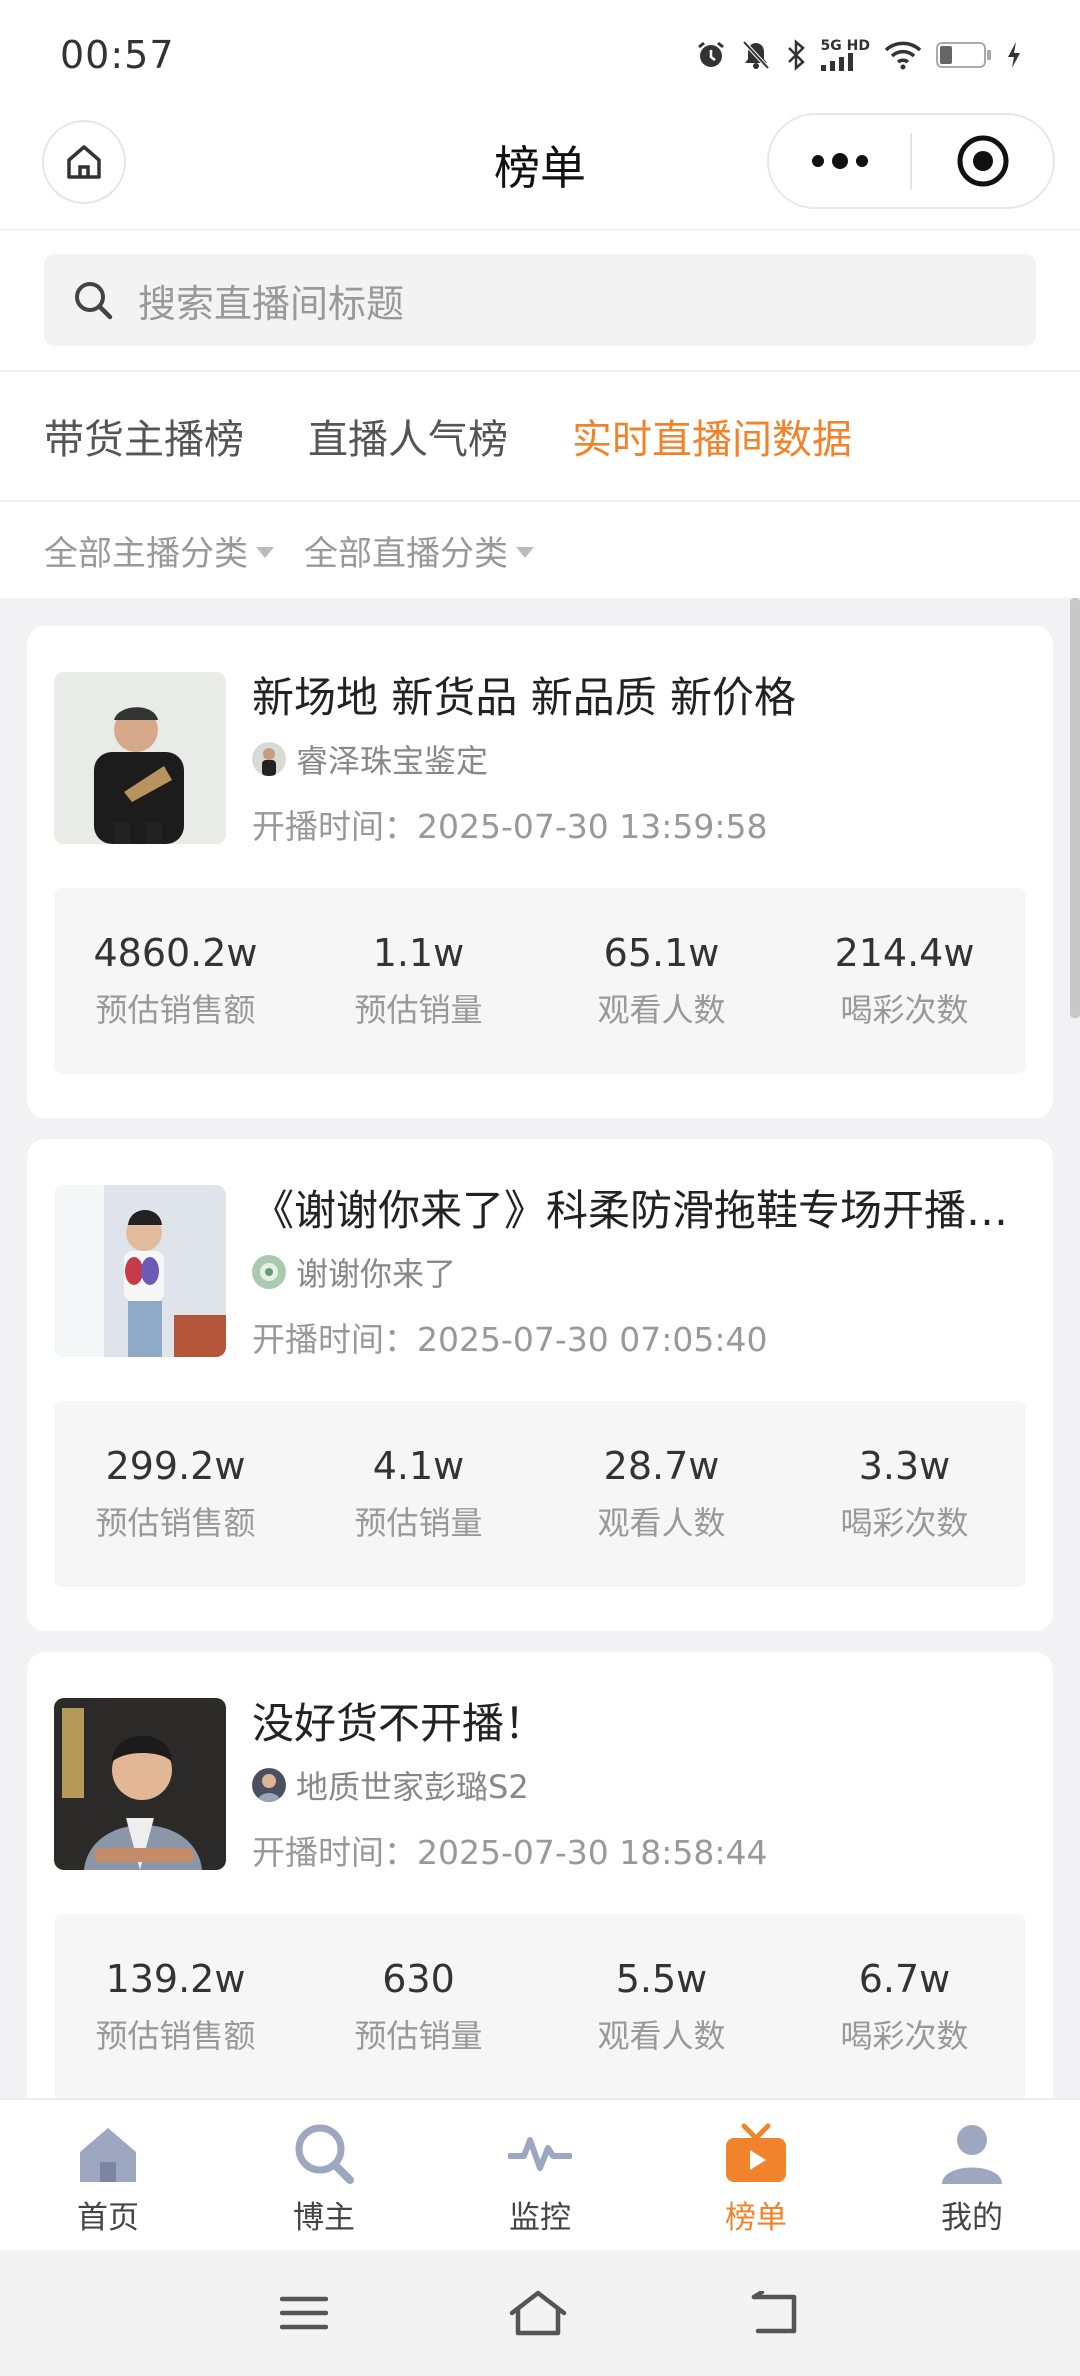 This screenshot has height=2376, width=1080. I want to click on anchor-category-filter: 全部主播分类, so click(159, 550).